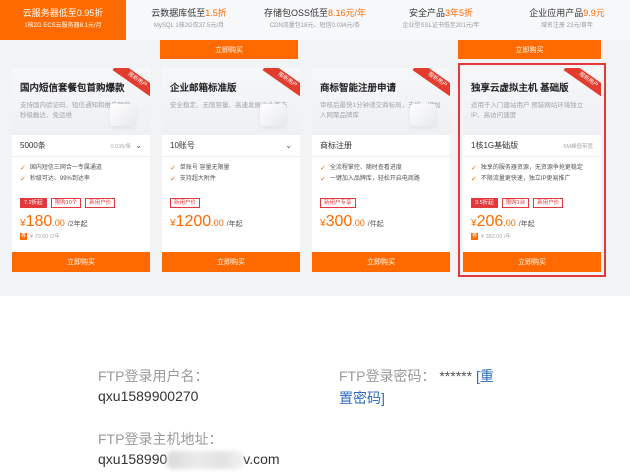 The image size is (630, 472). I want to click on tab-subtitle: CDN流量包18元、短信0.034元/条, so click(315, 26).